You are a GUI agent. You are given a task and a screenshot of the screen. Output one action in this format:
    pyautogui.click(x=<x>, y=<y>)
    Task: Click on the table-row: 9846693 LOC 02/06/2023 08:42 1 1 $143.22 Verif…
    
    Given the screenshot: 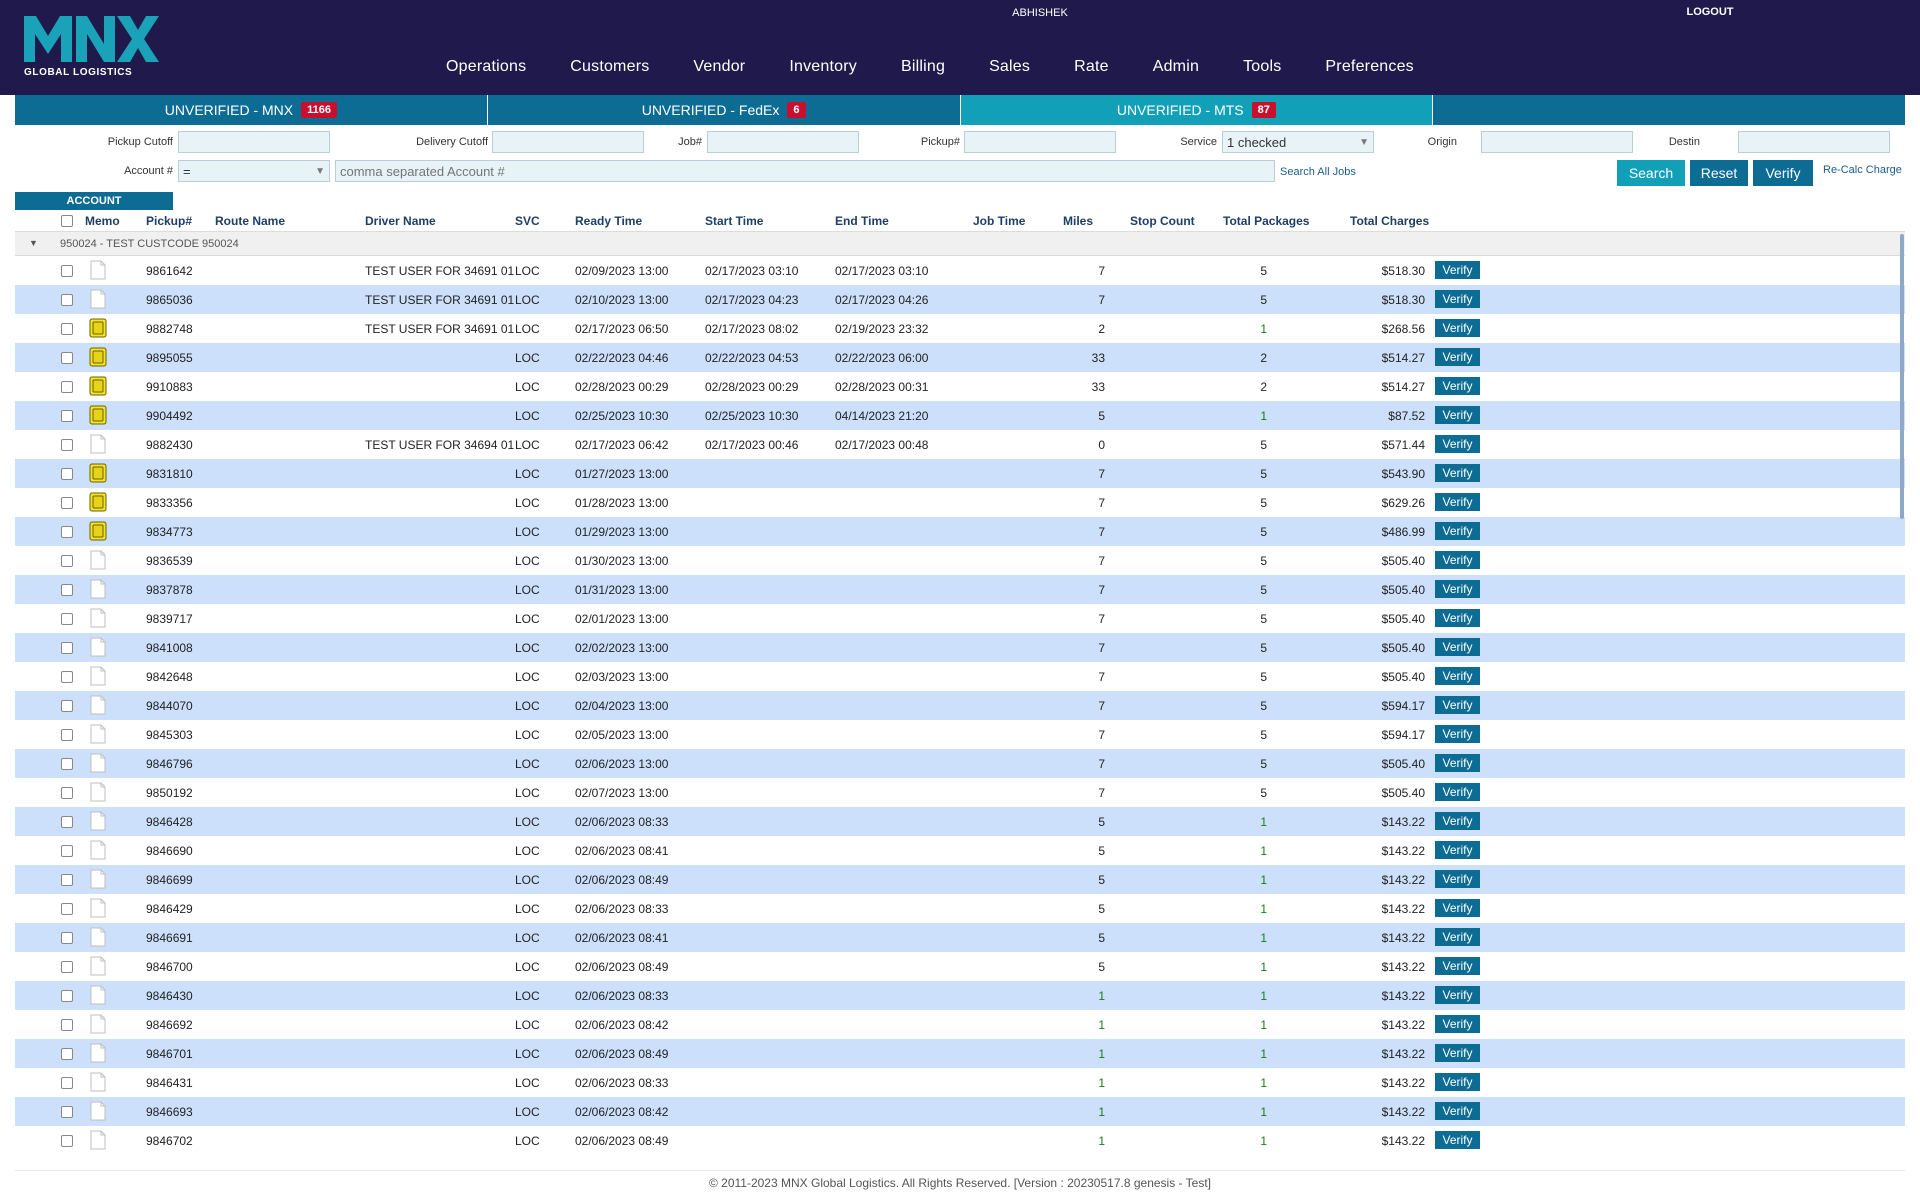 What is the action you would take?
    pyautogui.click(x=960, y=1111)
    